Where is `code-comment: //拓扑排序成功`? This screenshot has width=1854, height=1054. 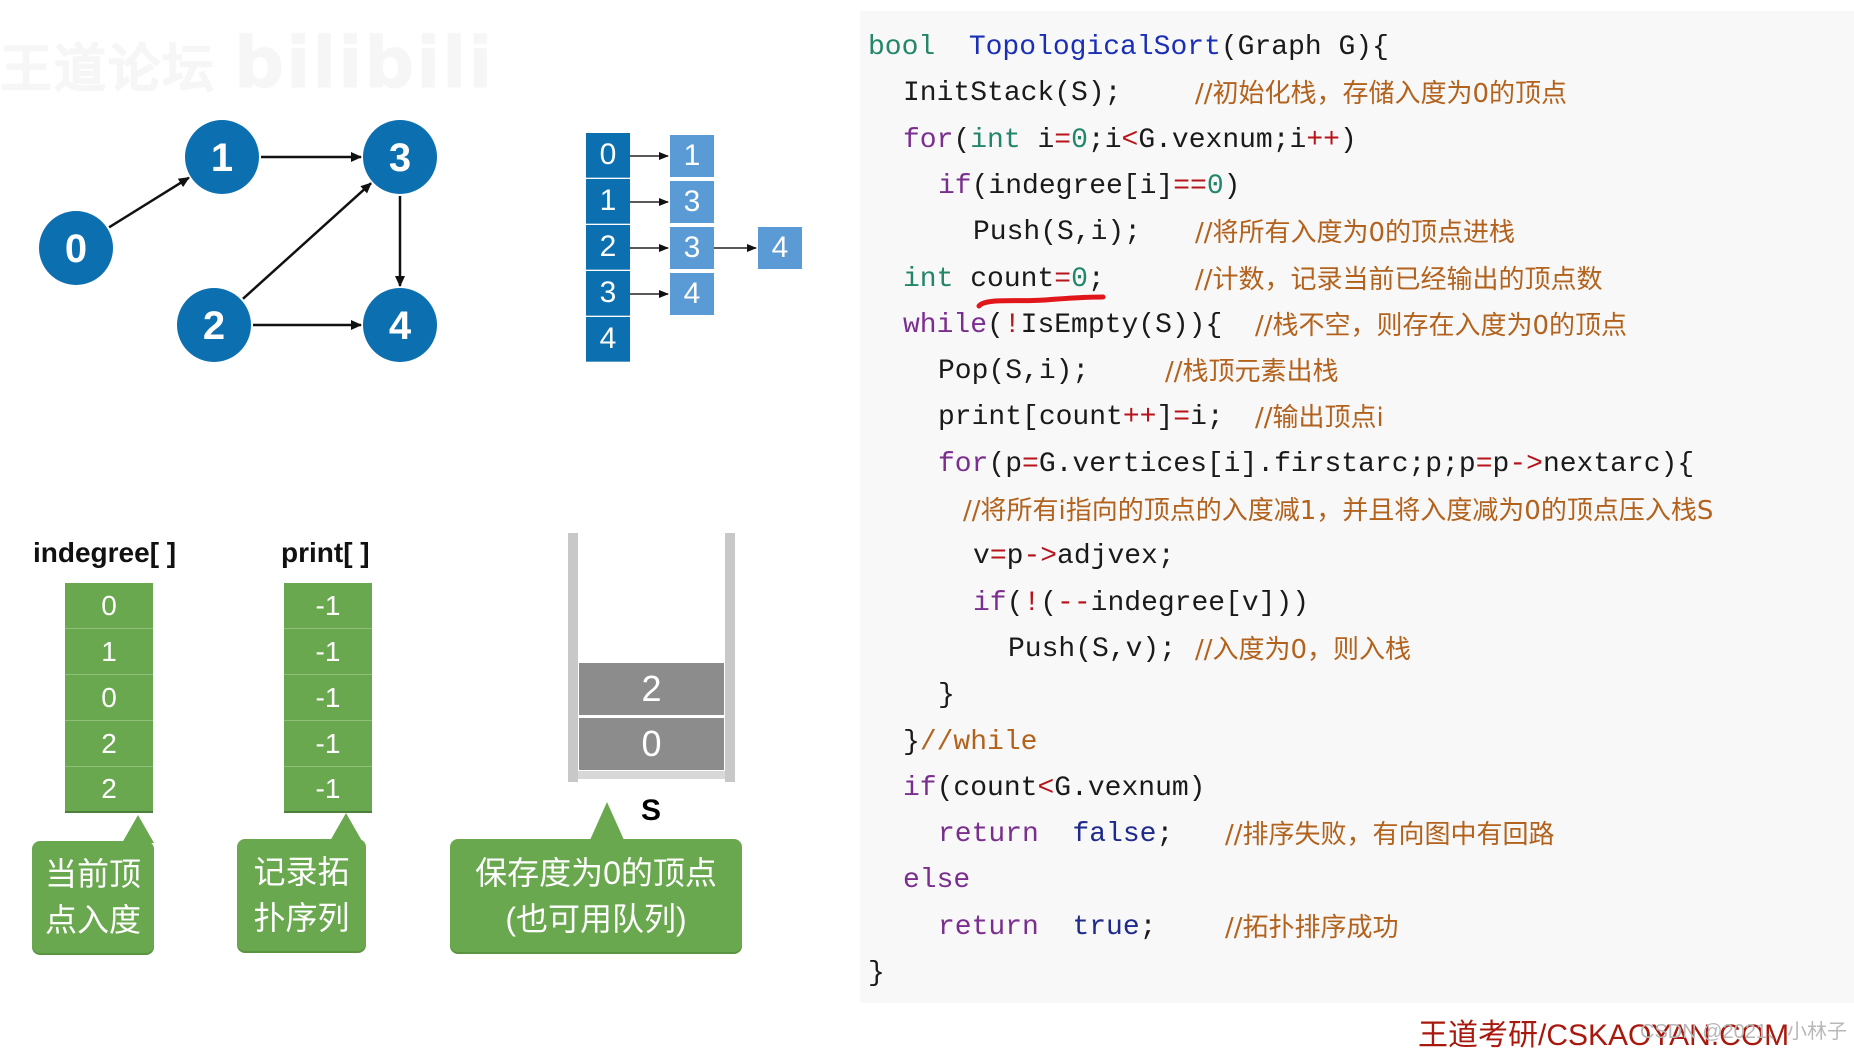
code-comment: //拓扑排序成功 is located at coordinates (1312, 927).